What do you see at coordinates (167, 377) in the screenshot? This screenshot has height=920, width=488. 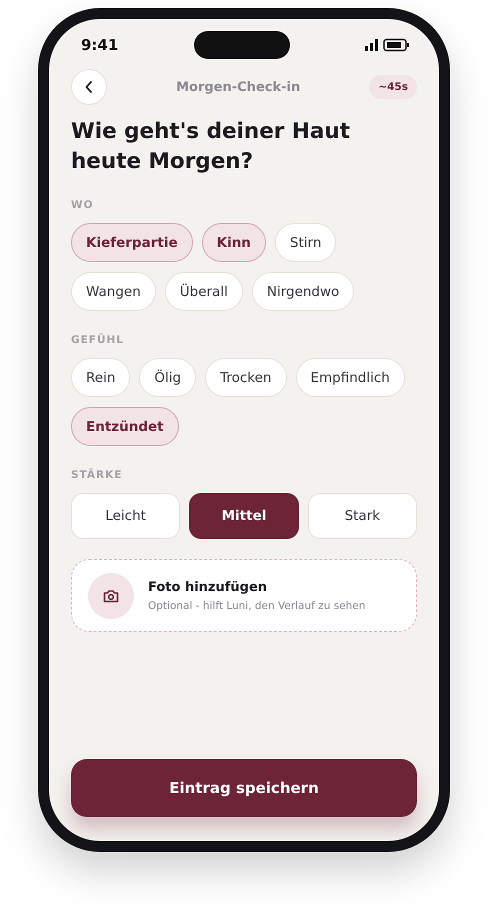 I see `option-chip: Ölig` at bounding box center [167, 377].